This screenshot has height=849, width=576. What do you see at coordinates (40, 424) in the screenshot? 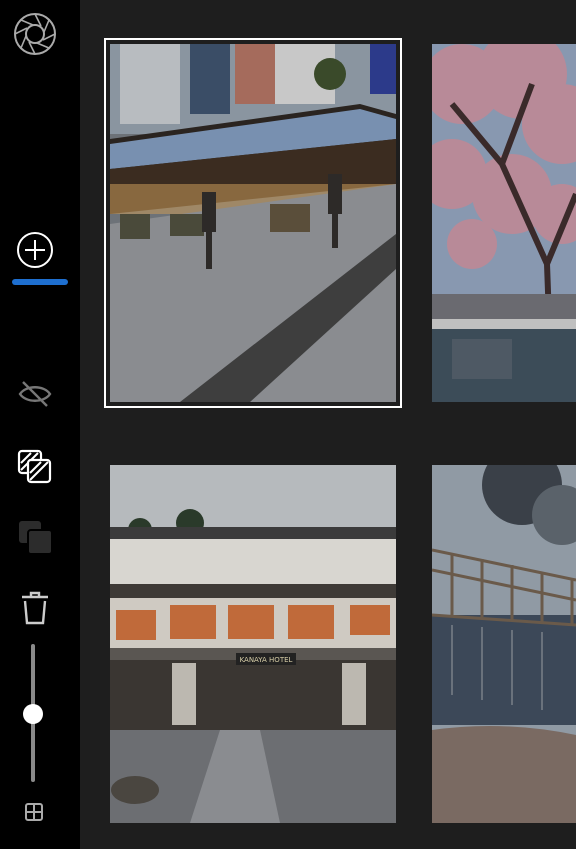
I see `sidebar` at bounding box center [40, 424].